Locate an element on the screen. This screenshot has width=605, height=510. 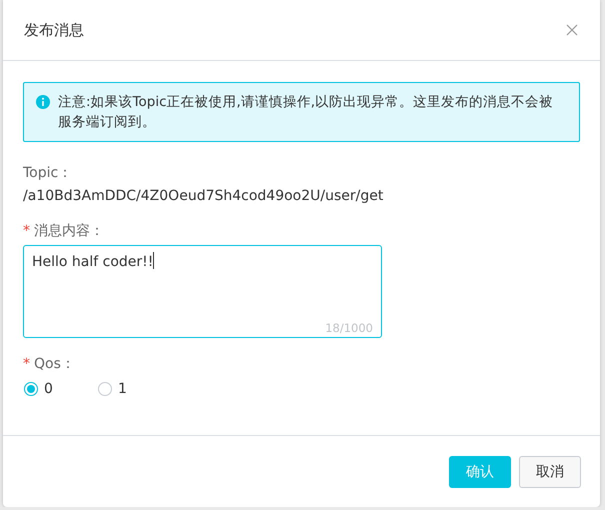
message-text: Hello half coder!! is located at coordinates (93, 262).